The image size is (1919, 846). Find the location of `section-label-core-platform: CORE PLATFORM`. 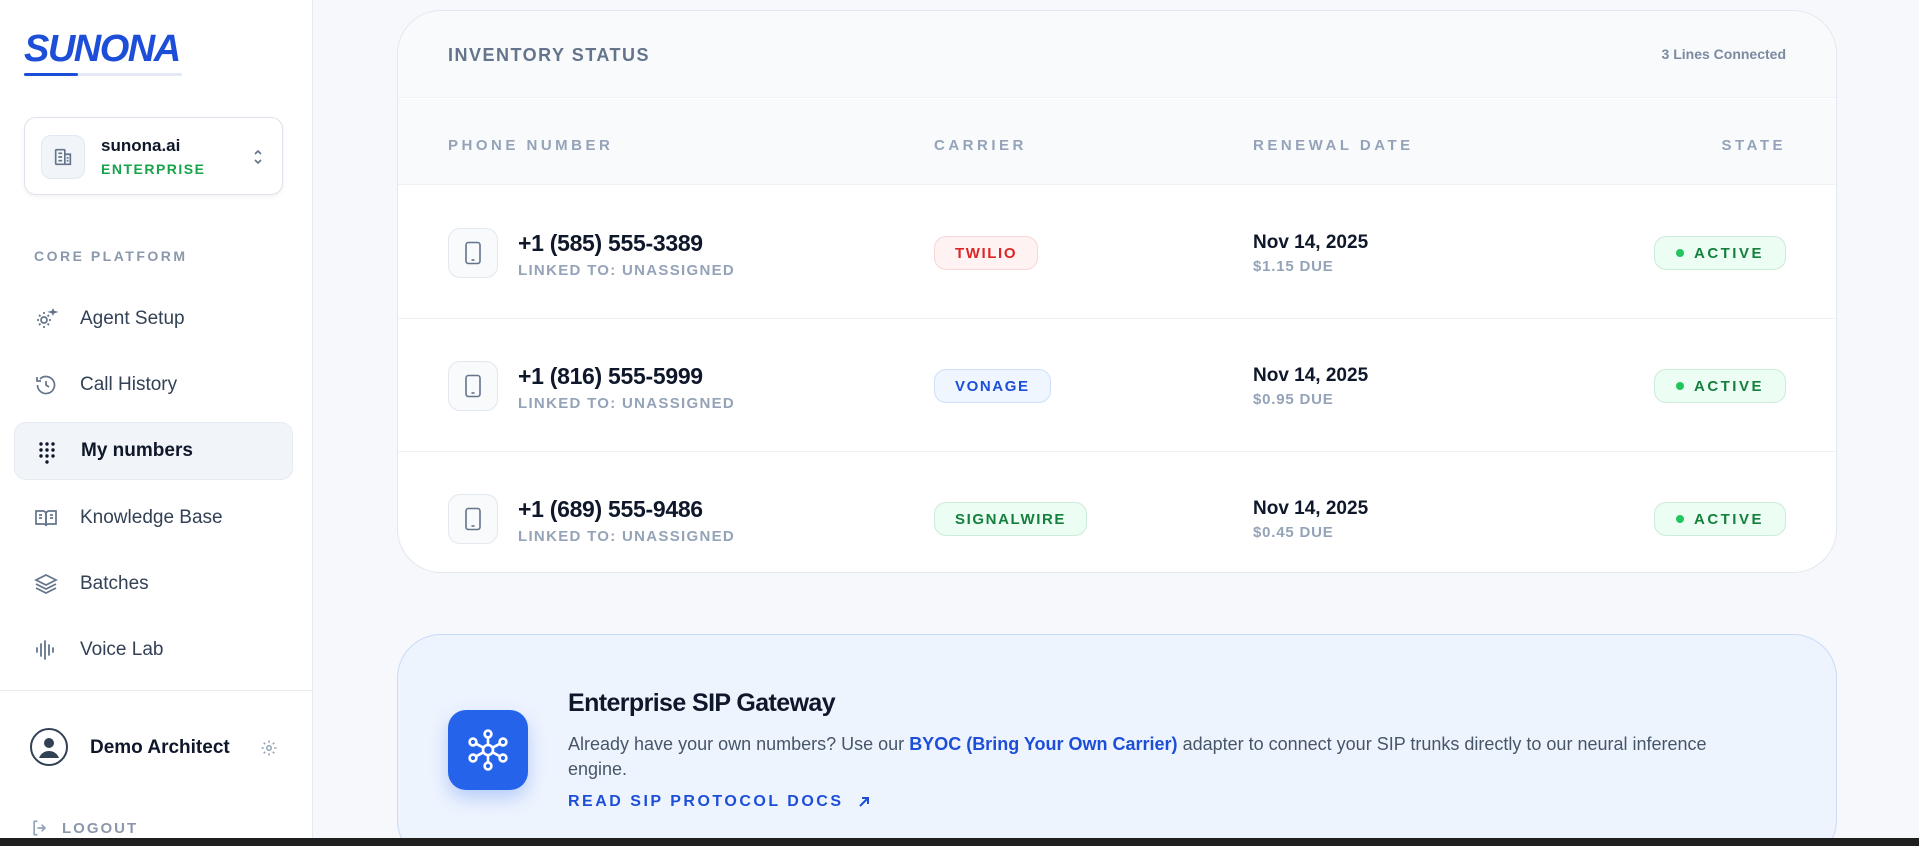

section-label-core-platform: CORE PLATFORM is located at coordinates (111, 256).